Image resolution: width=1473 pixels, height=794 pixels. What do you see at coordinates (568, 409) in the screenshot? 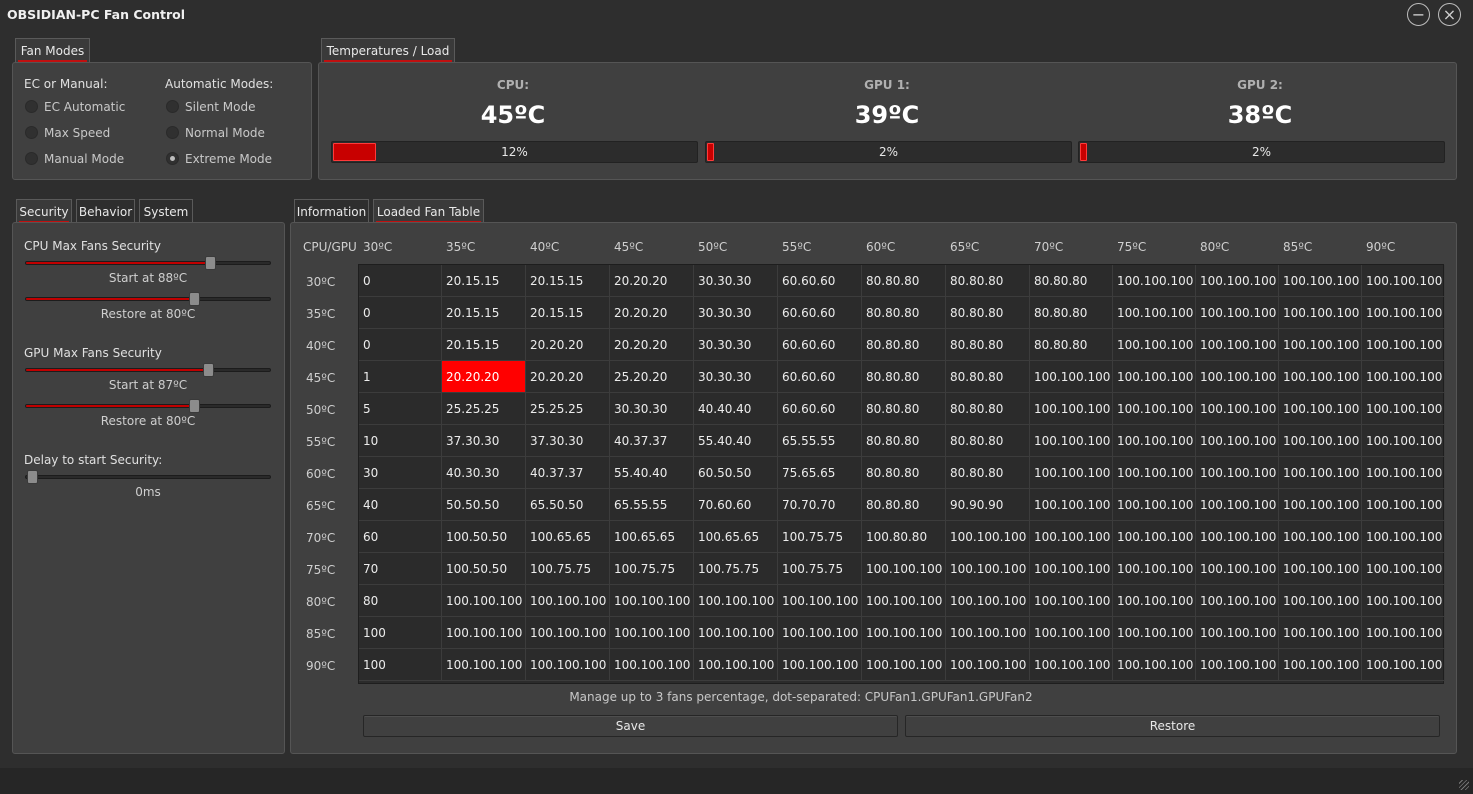
I see `table-cell: 25.25.25` at bounding box center [568, 409].